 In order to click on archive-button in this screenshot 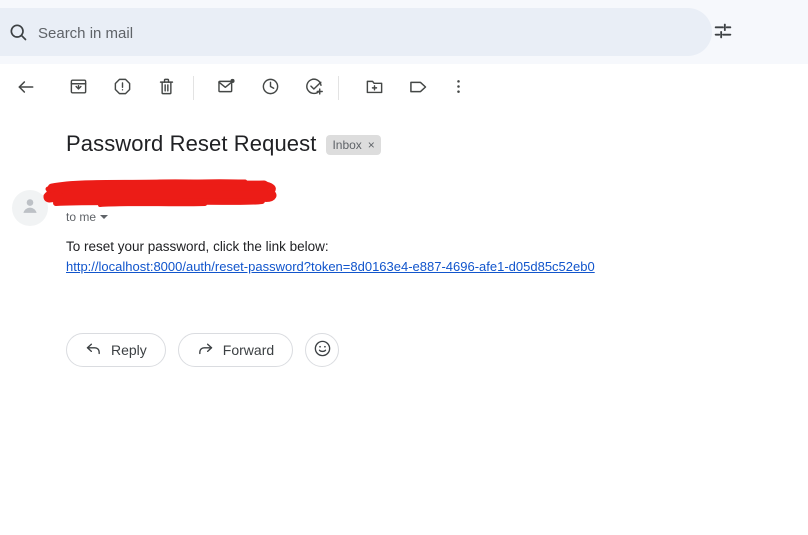, I will do `click(78, 88)`.